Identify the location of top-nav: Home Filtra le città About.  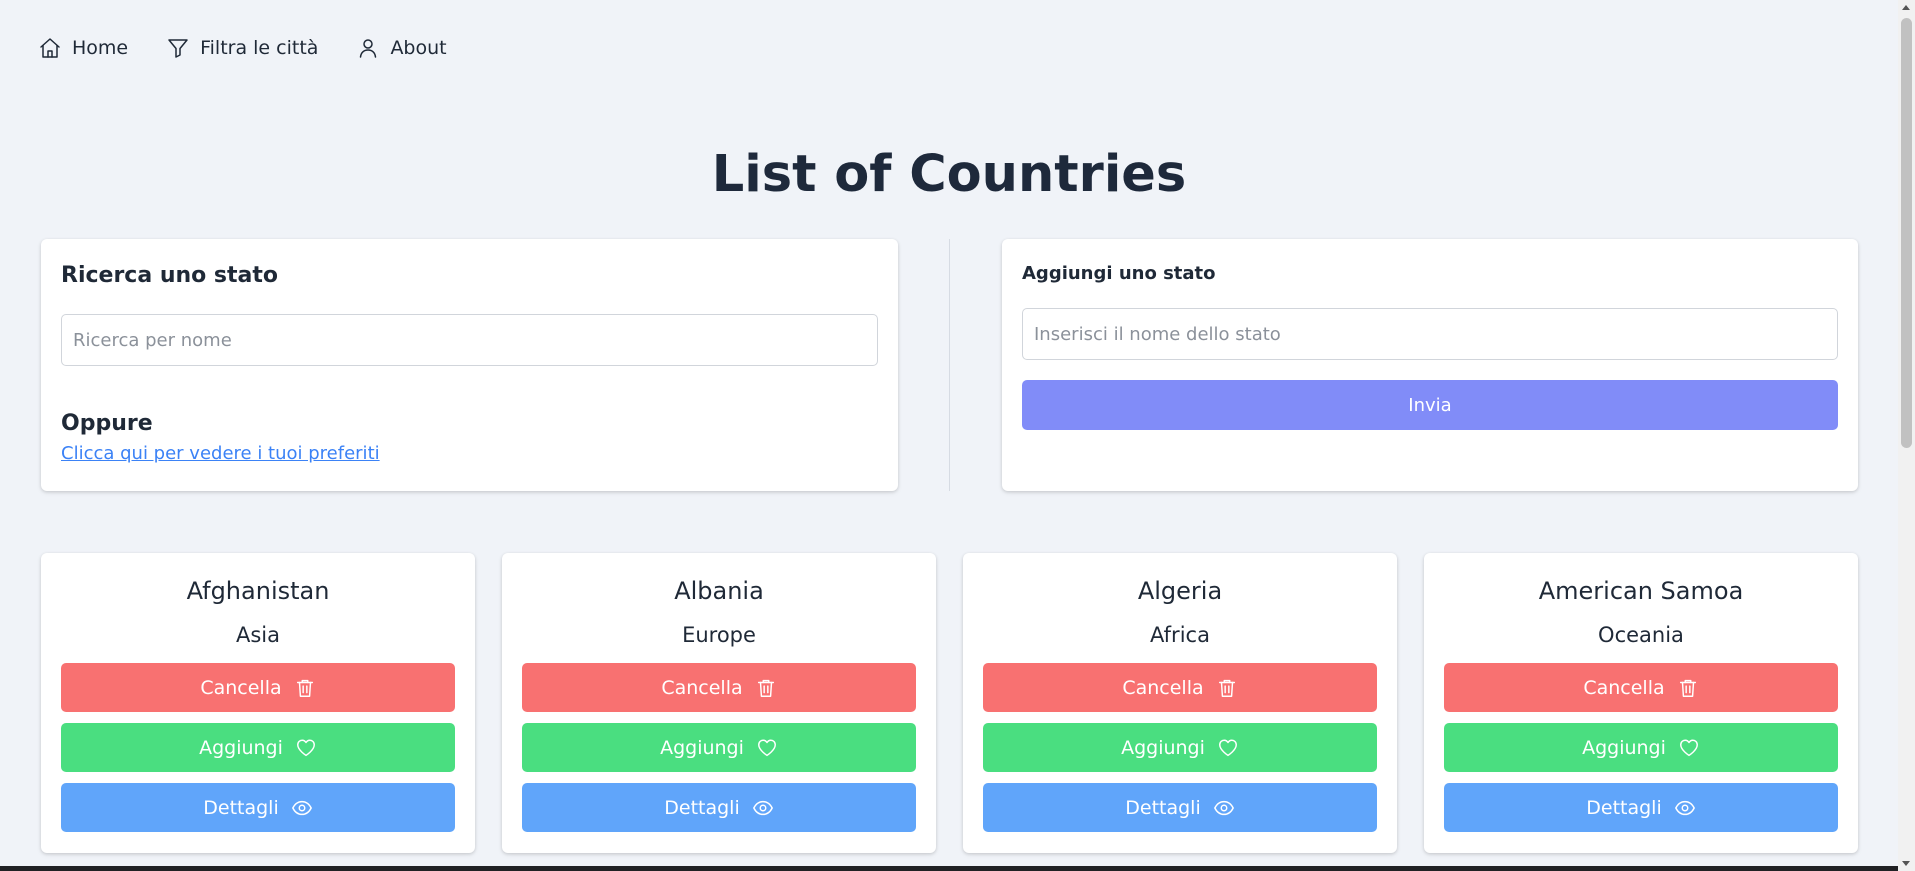
(242, 48).